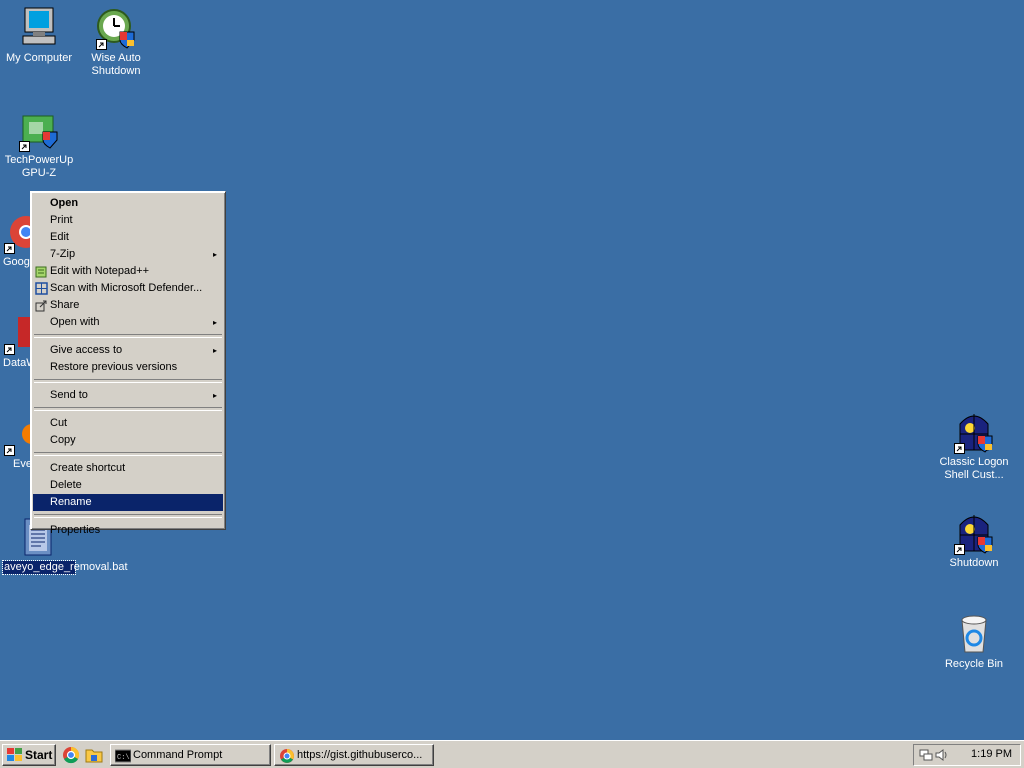 This screenshot has width=1024, height=768. I want to click on recycle-bin-icon: Recycle Bin, so click(974, 641).